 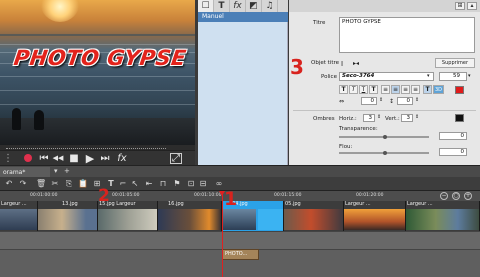 I want to click on preview-title-overlay: PHOTO GYPSE, so click(x=100, y=58).